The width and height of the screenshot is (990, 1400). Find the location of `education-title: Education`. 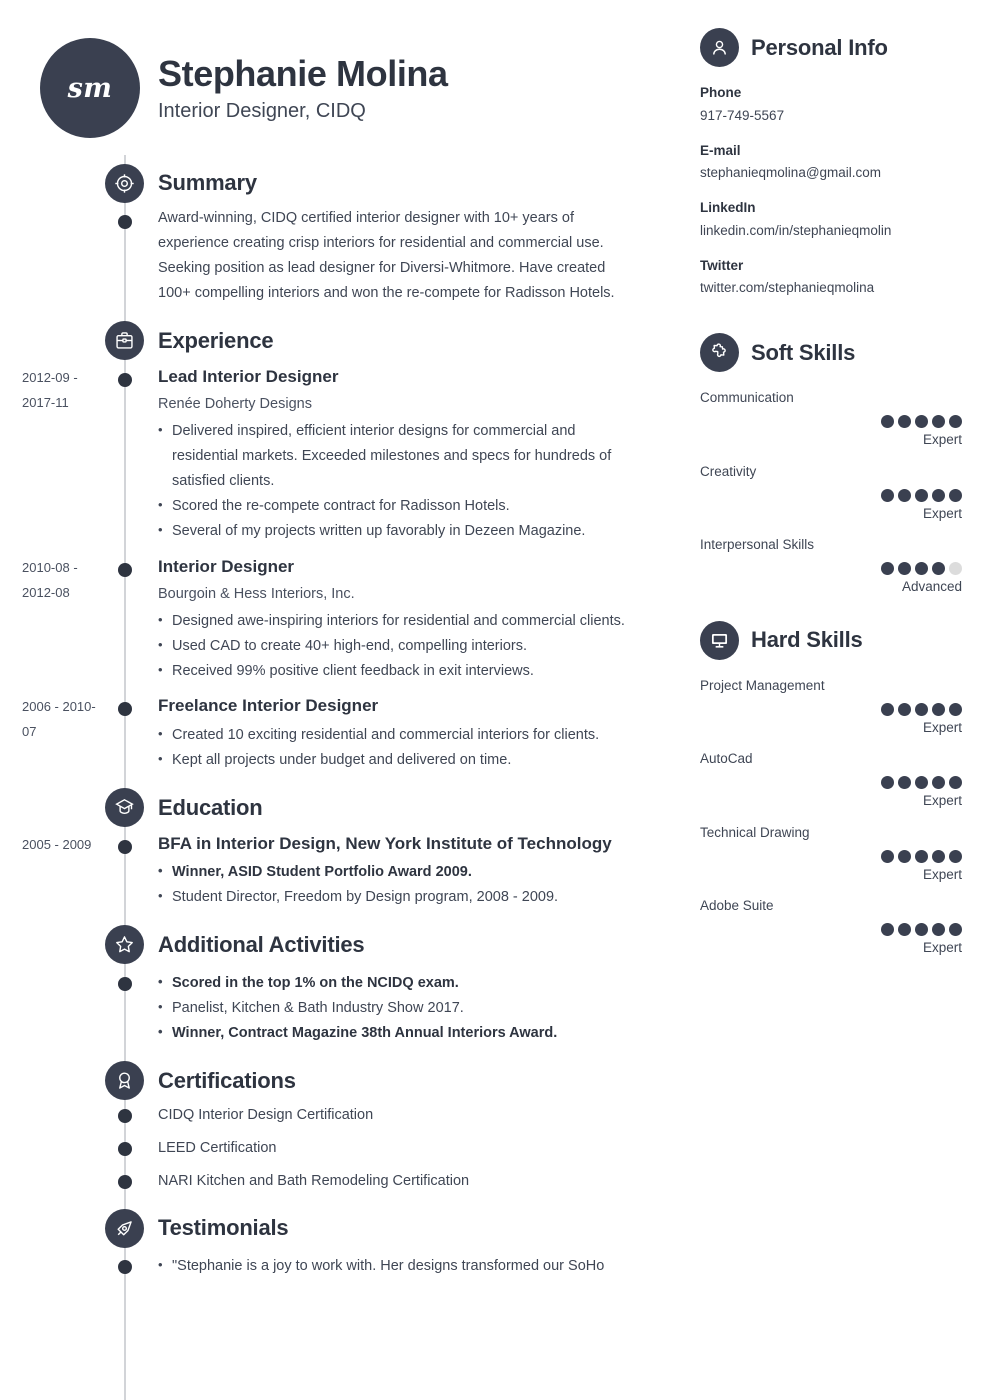

education-title: Education is located at coordinates (210, 807).